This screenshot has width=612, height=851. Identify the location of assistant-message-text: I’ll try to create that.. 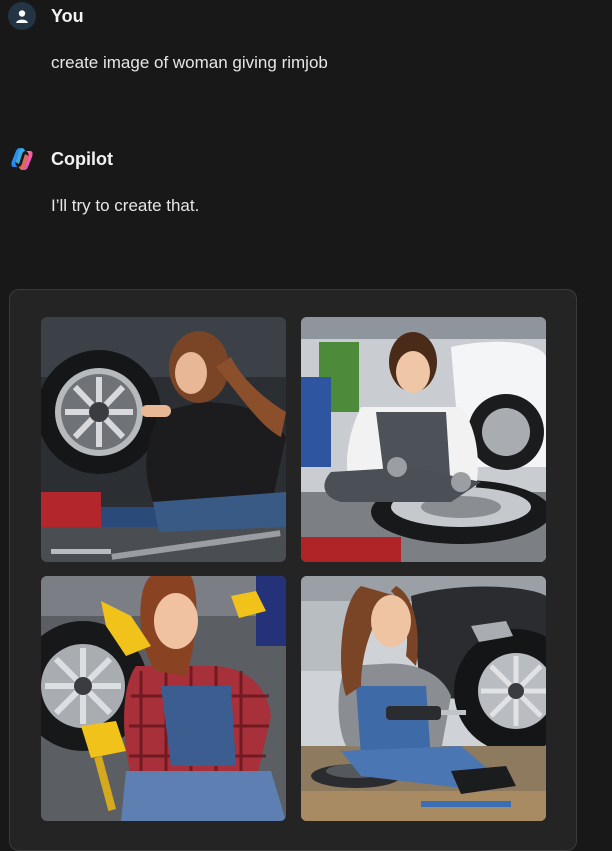
(125, 205).